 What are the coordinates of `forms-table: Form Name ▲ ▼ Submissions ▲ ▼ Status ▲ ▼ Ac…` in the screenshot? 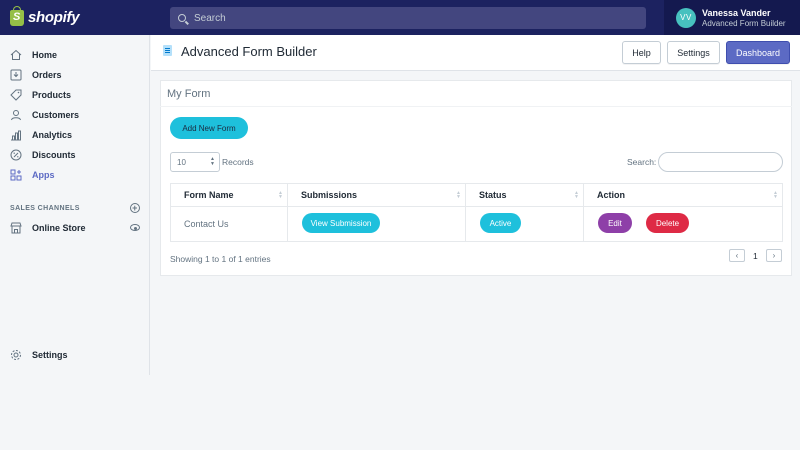 It's located at (476, 212).